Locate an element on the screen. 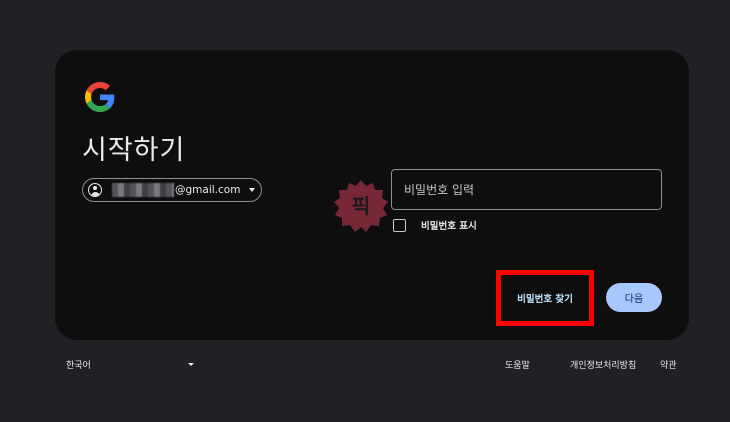  watermark-badge: 픽 is located at coordinates (361, 206).